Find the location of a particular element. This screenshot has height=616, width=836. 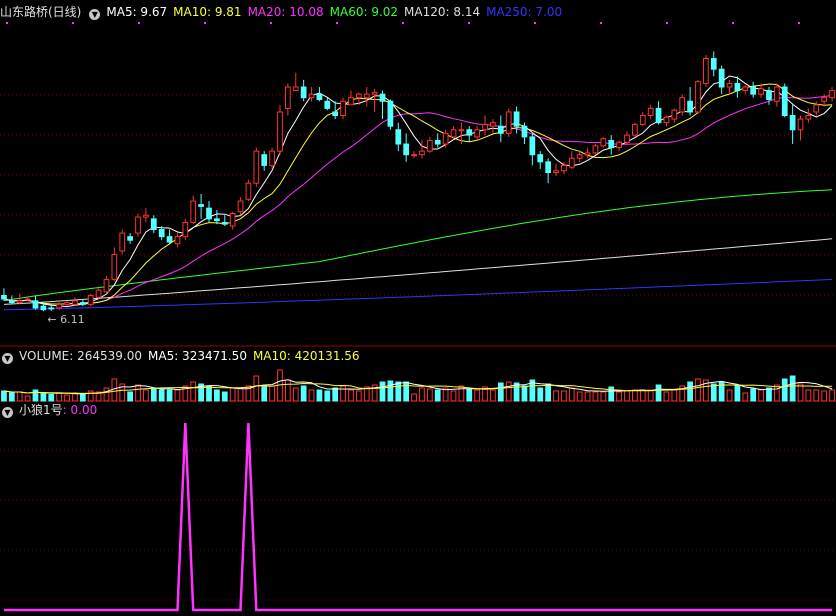

indicator-value: : 0.00 is located at coordinates (80, 410).